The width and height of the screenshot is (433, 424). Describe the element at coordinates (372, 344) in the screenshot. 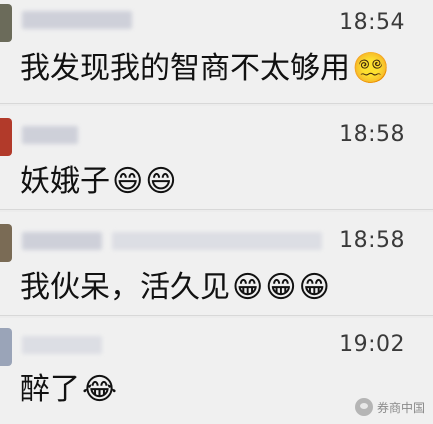

I see `message-timestamp: 19:02` at that location.